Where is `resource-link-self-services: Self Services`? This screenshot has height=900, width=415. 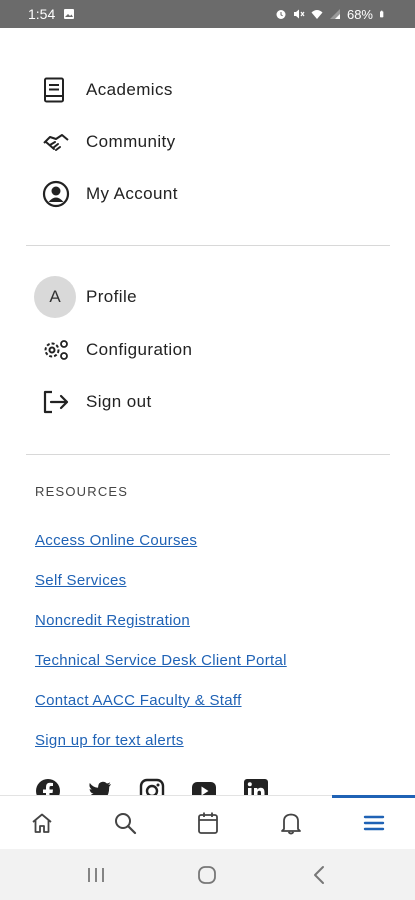
resource-link-self-services: Self Services is located at coordinates (80, 580).